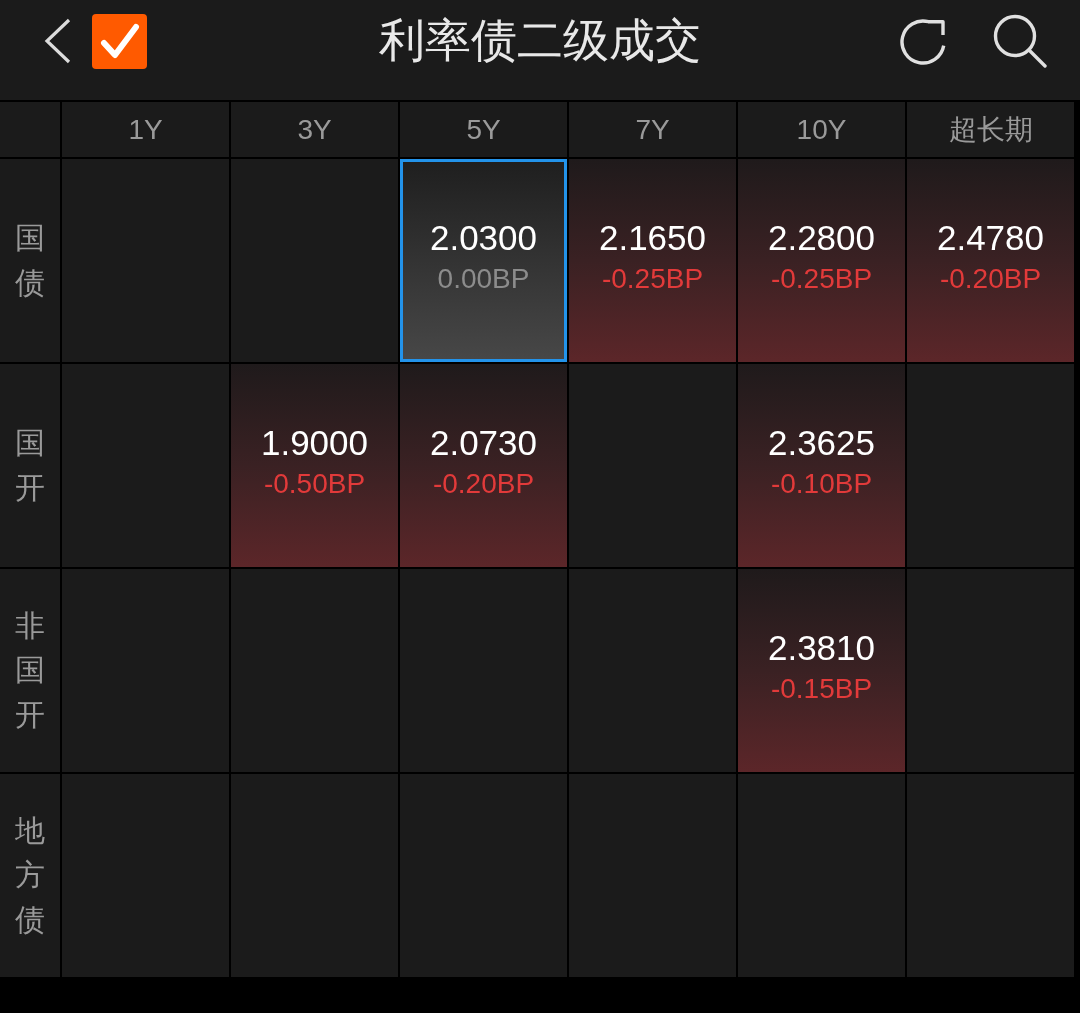 The image size is (1080, 1013). I want to click on corner-cell, so click(30, 129).